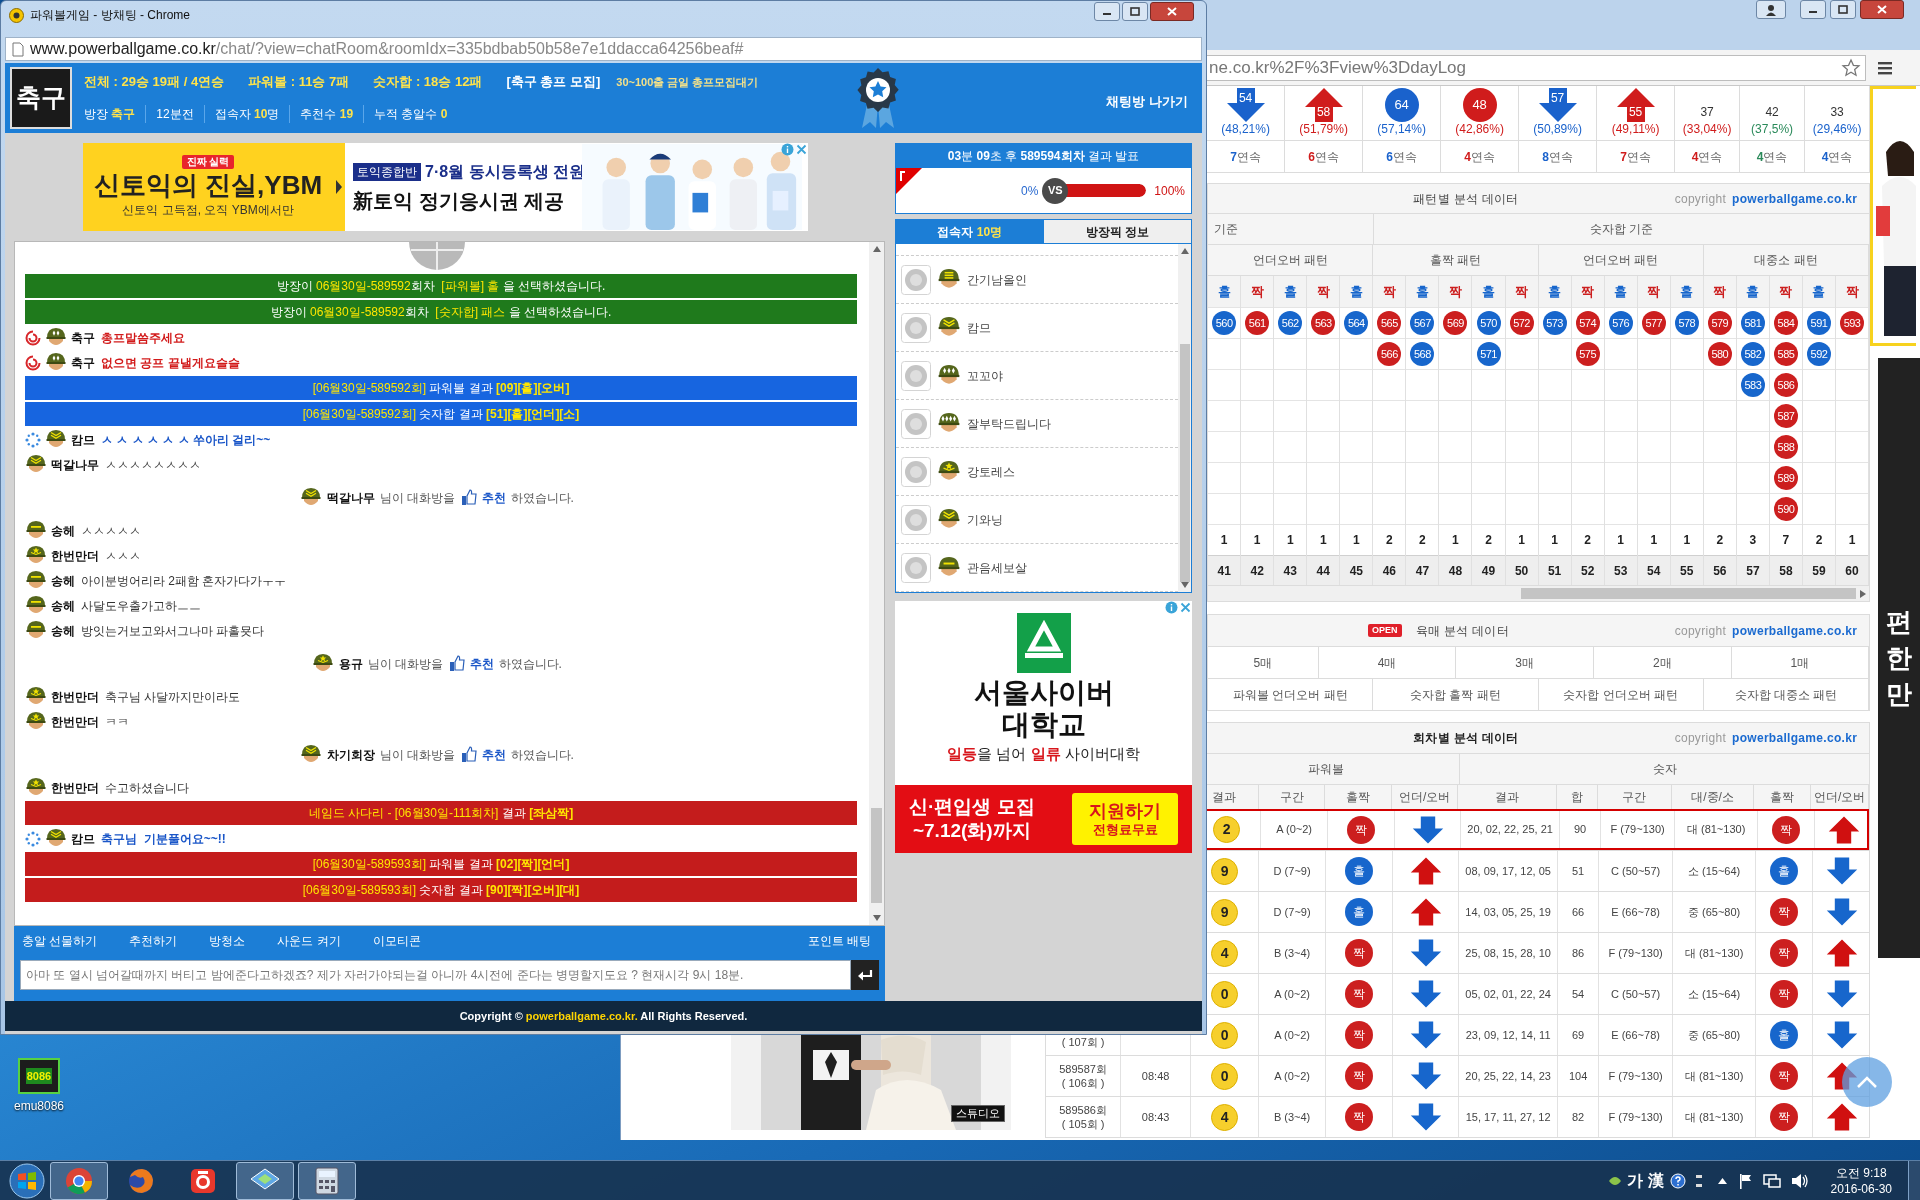  What do you see at coordinates (1771, 9) in the screenshot?
I see `profile-button` at bounding box center [1771, 9].